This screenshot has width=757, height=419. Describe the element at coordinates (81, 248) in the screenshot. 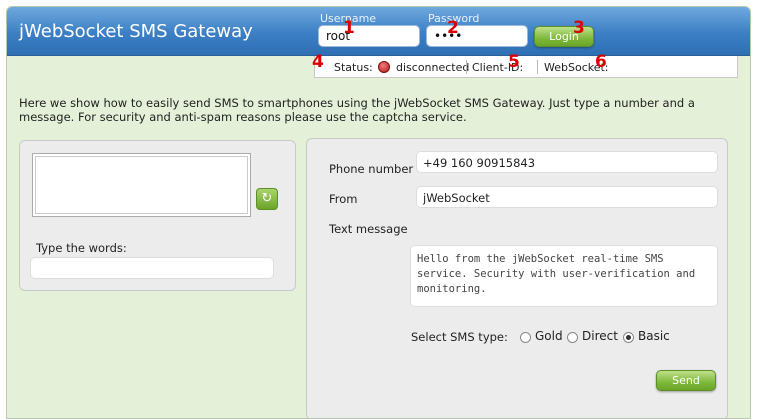

I see `captcha-label: Type the words:` at that location.